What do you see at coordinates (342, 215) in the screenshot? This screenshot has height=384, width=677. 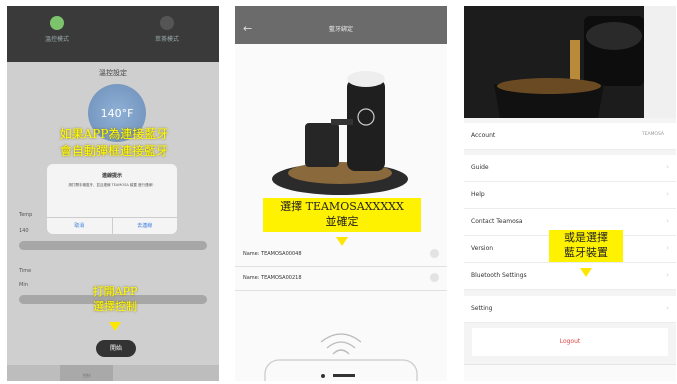 I see `annotation-select-device: 選擇 TEAMOSAXXXXX 並確定` at bounding box center [342, 215].